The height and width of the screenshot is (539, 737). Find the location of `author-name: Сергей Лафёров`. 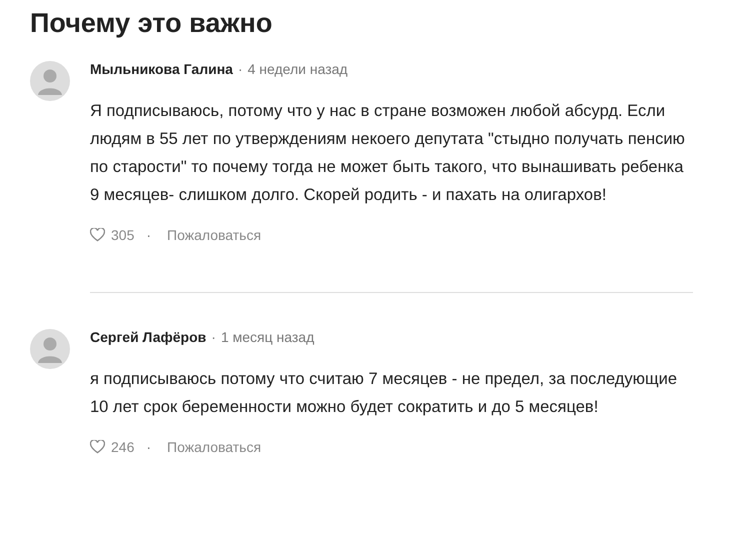

author-name: Сергей Лафёров is located at coordinates (148, 337).